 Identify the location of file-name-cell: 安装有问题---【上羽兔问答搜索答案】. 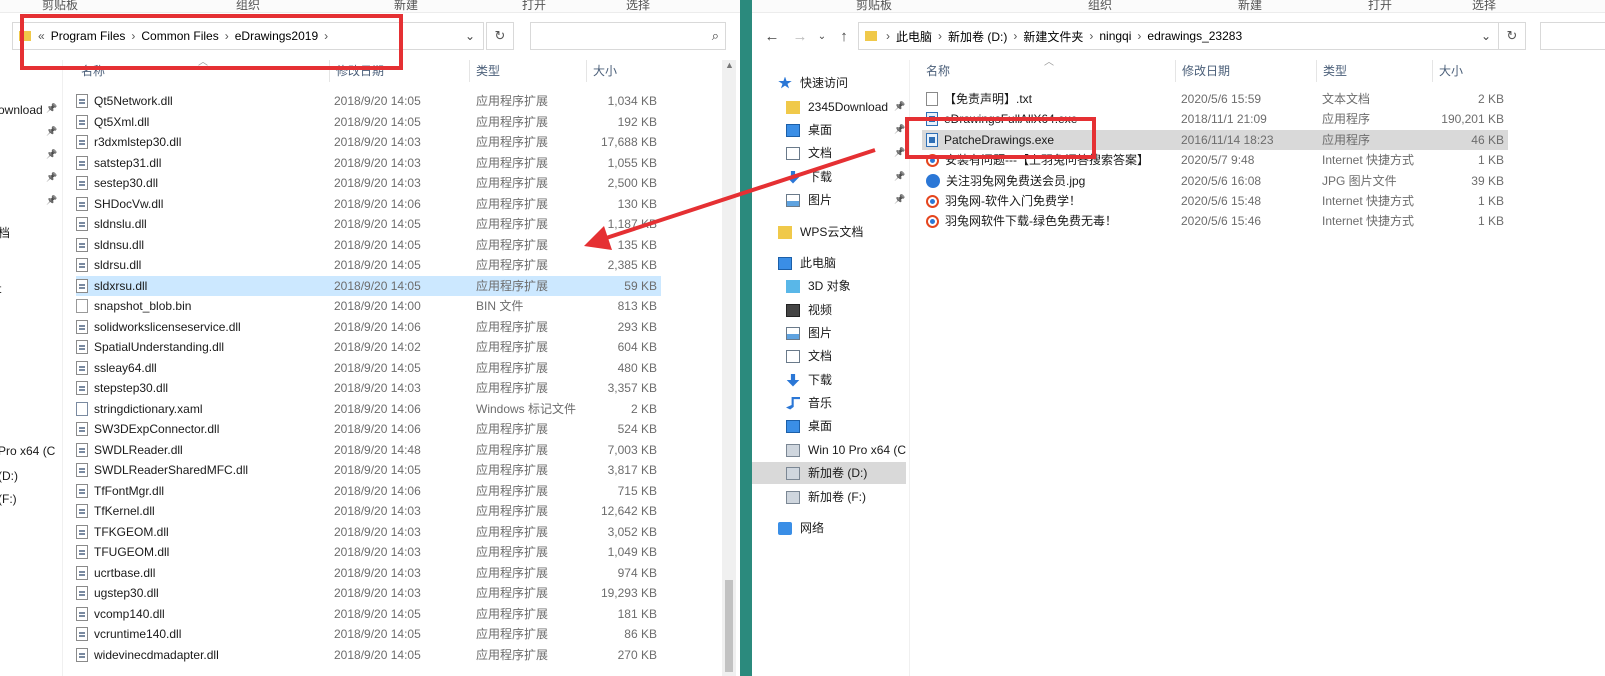
(1051, 160).